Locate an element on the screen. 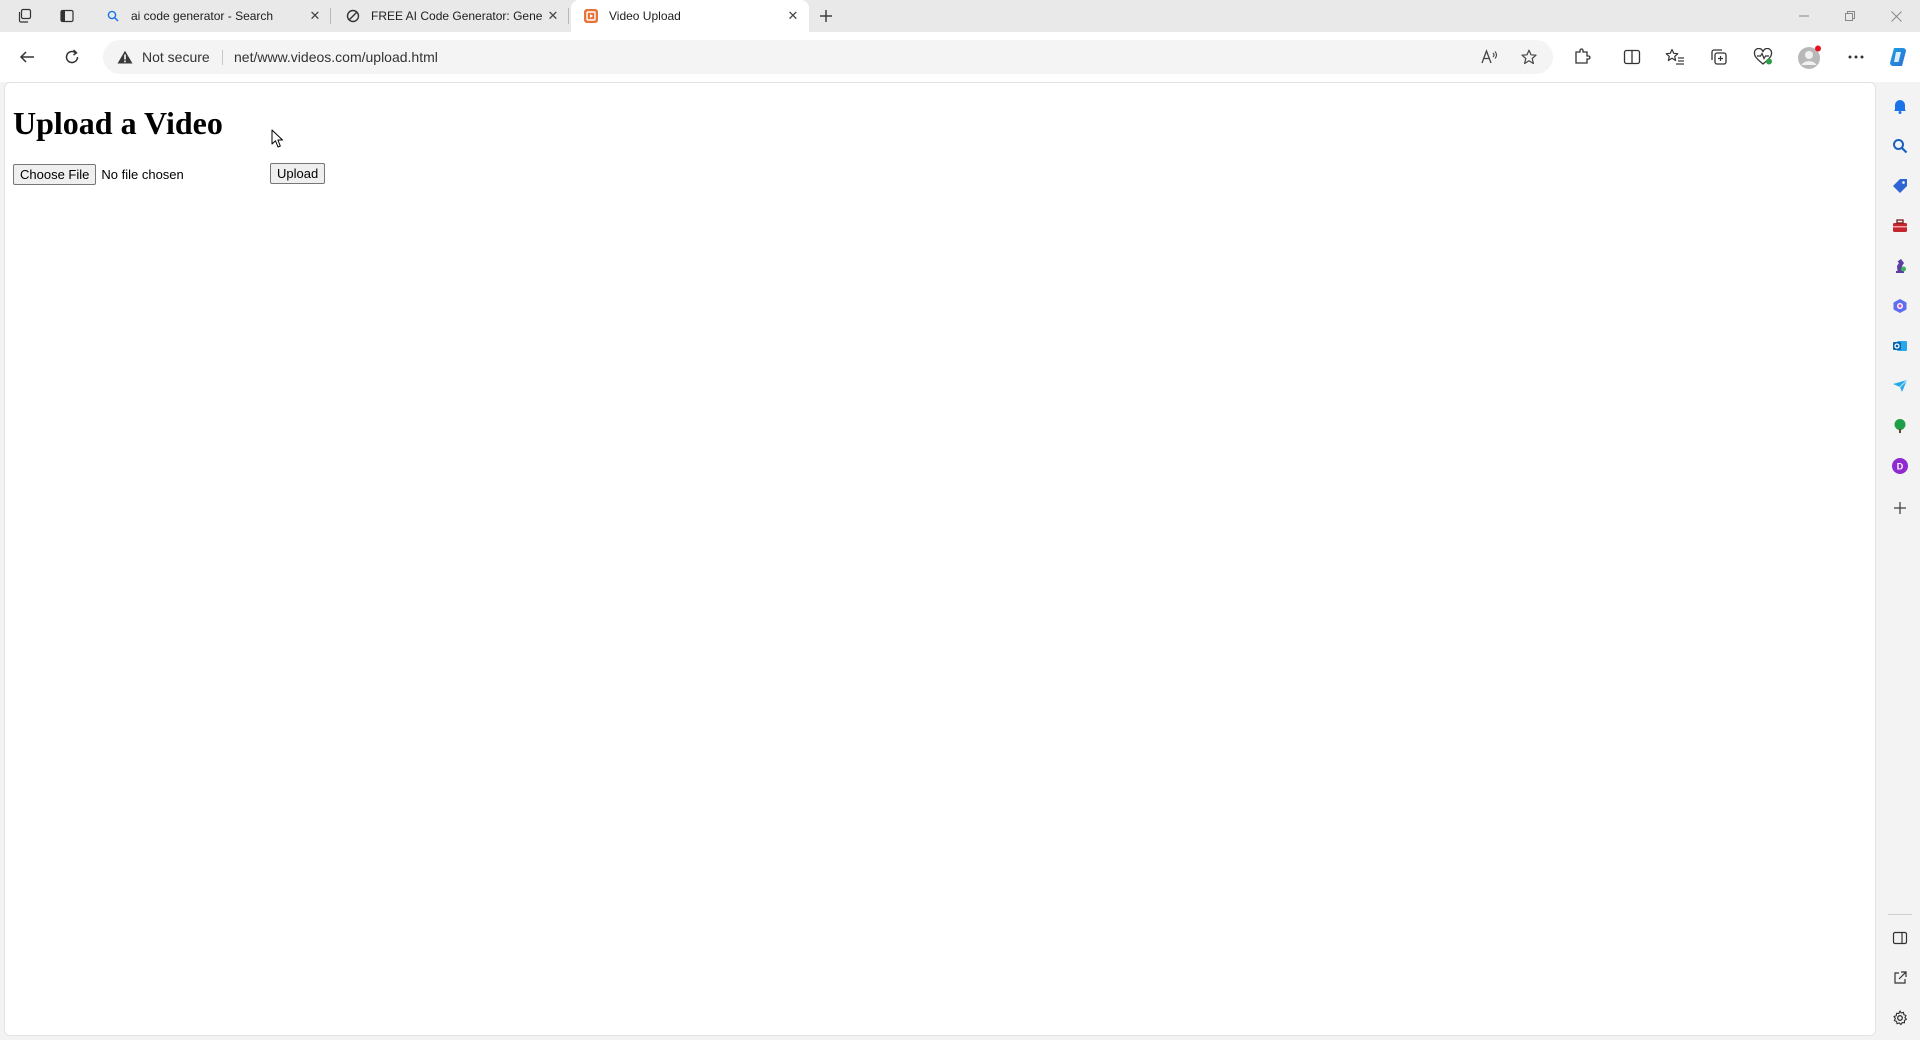  restore-button is located at coordinates (1850, 16).